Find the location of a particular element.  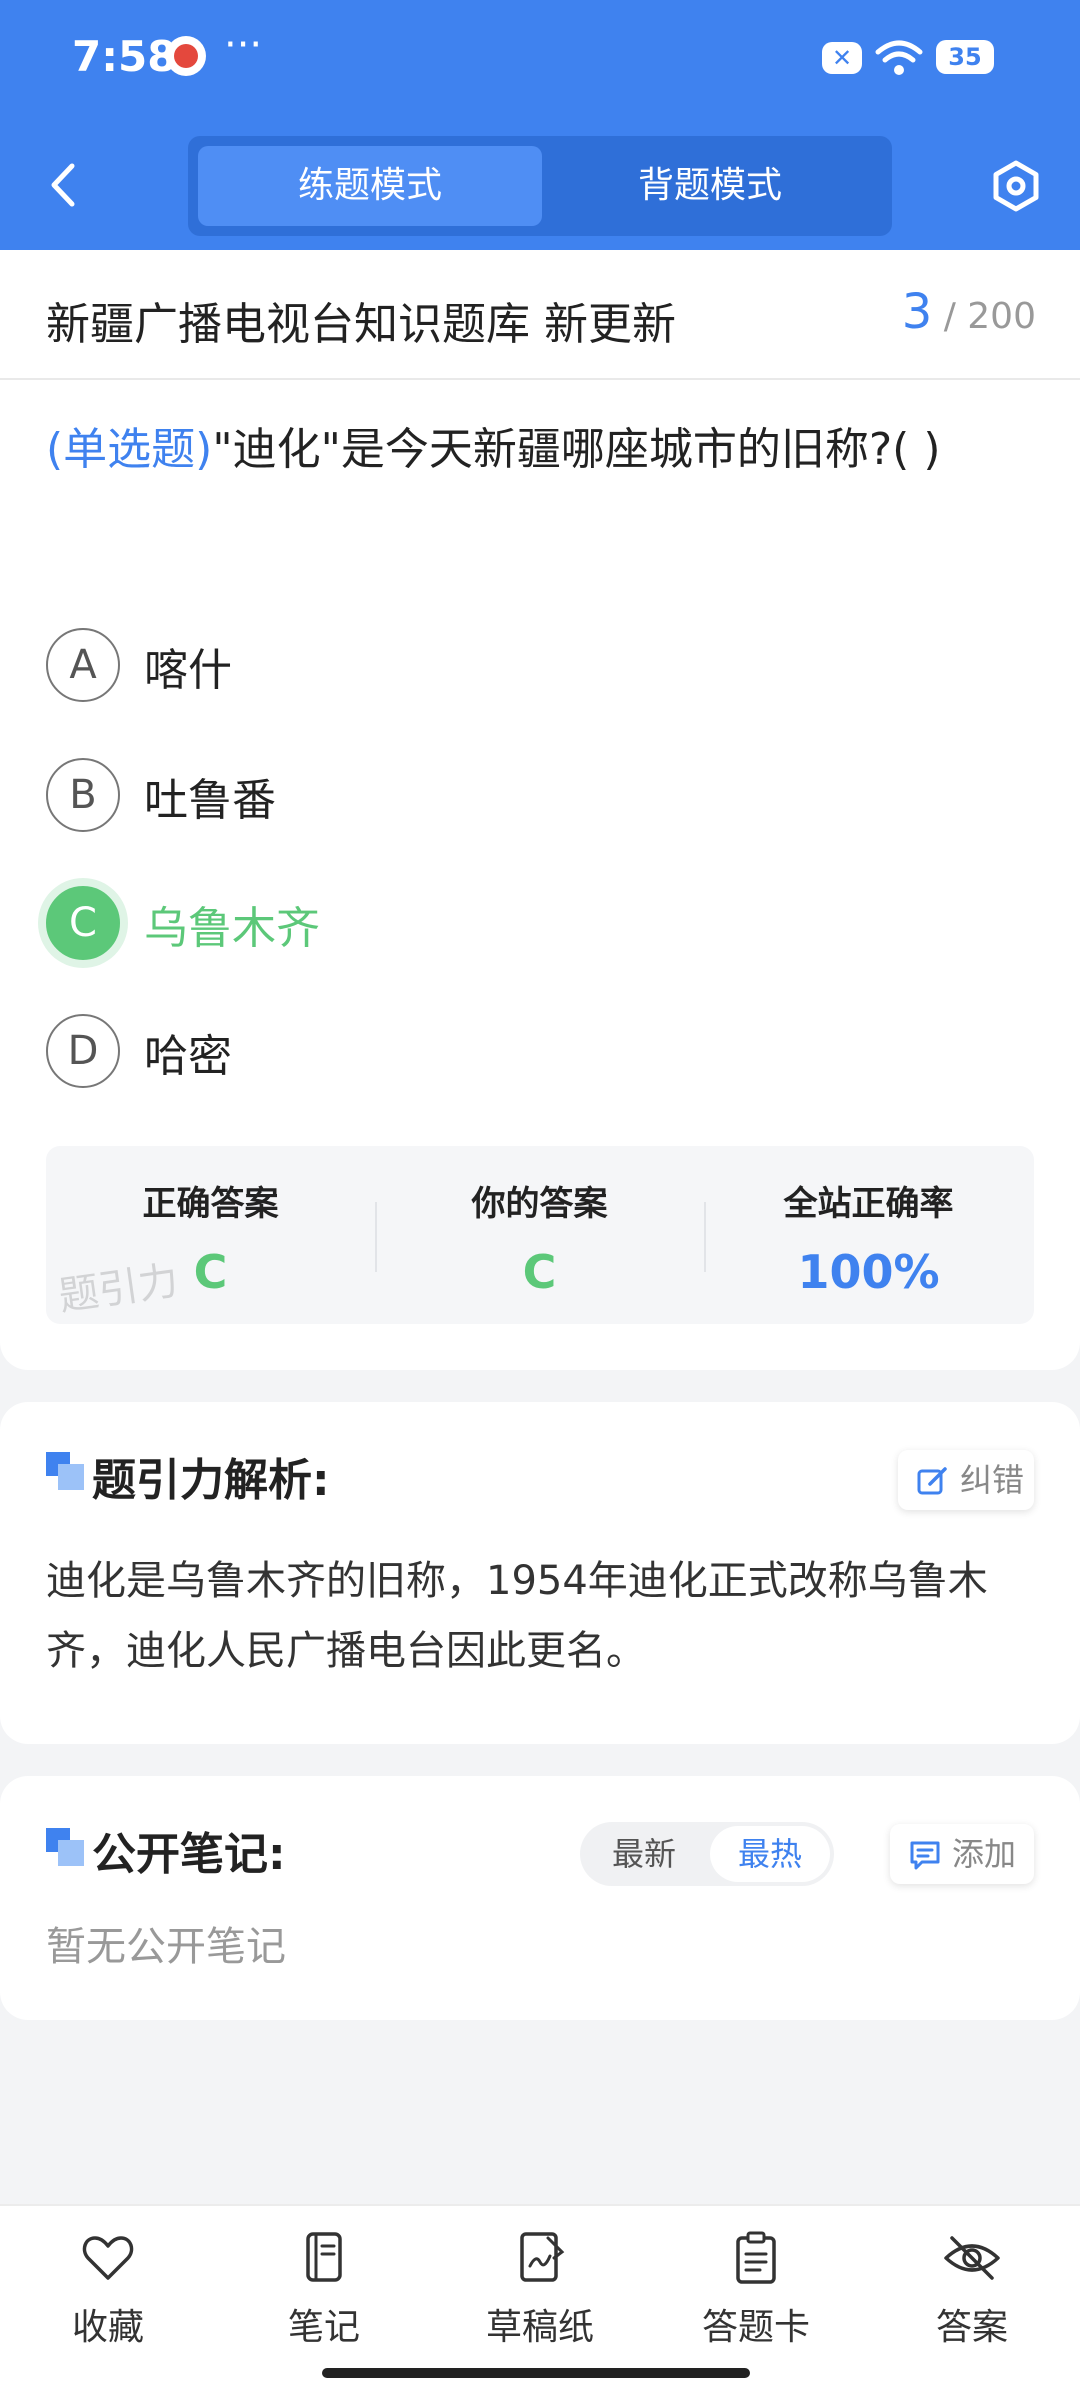

tab-practice-mode: 练题模式 is located at coordinates (370, 186).